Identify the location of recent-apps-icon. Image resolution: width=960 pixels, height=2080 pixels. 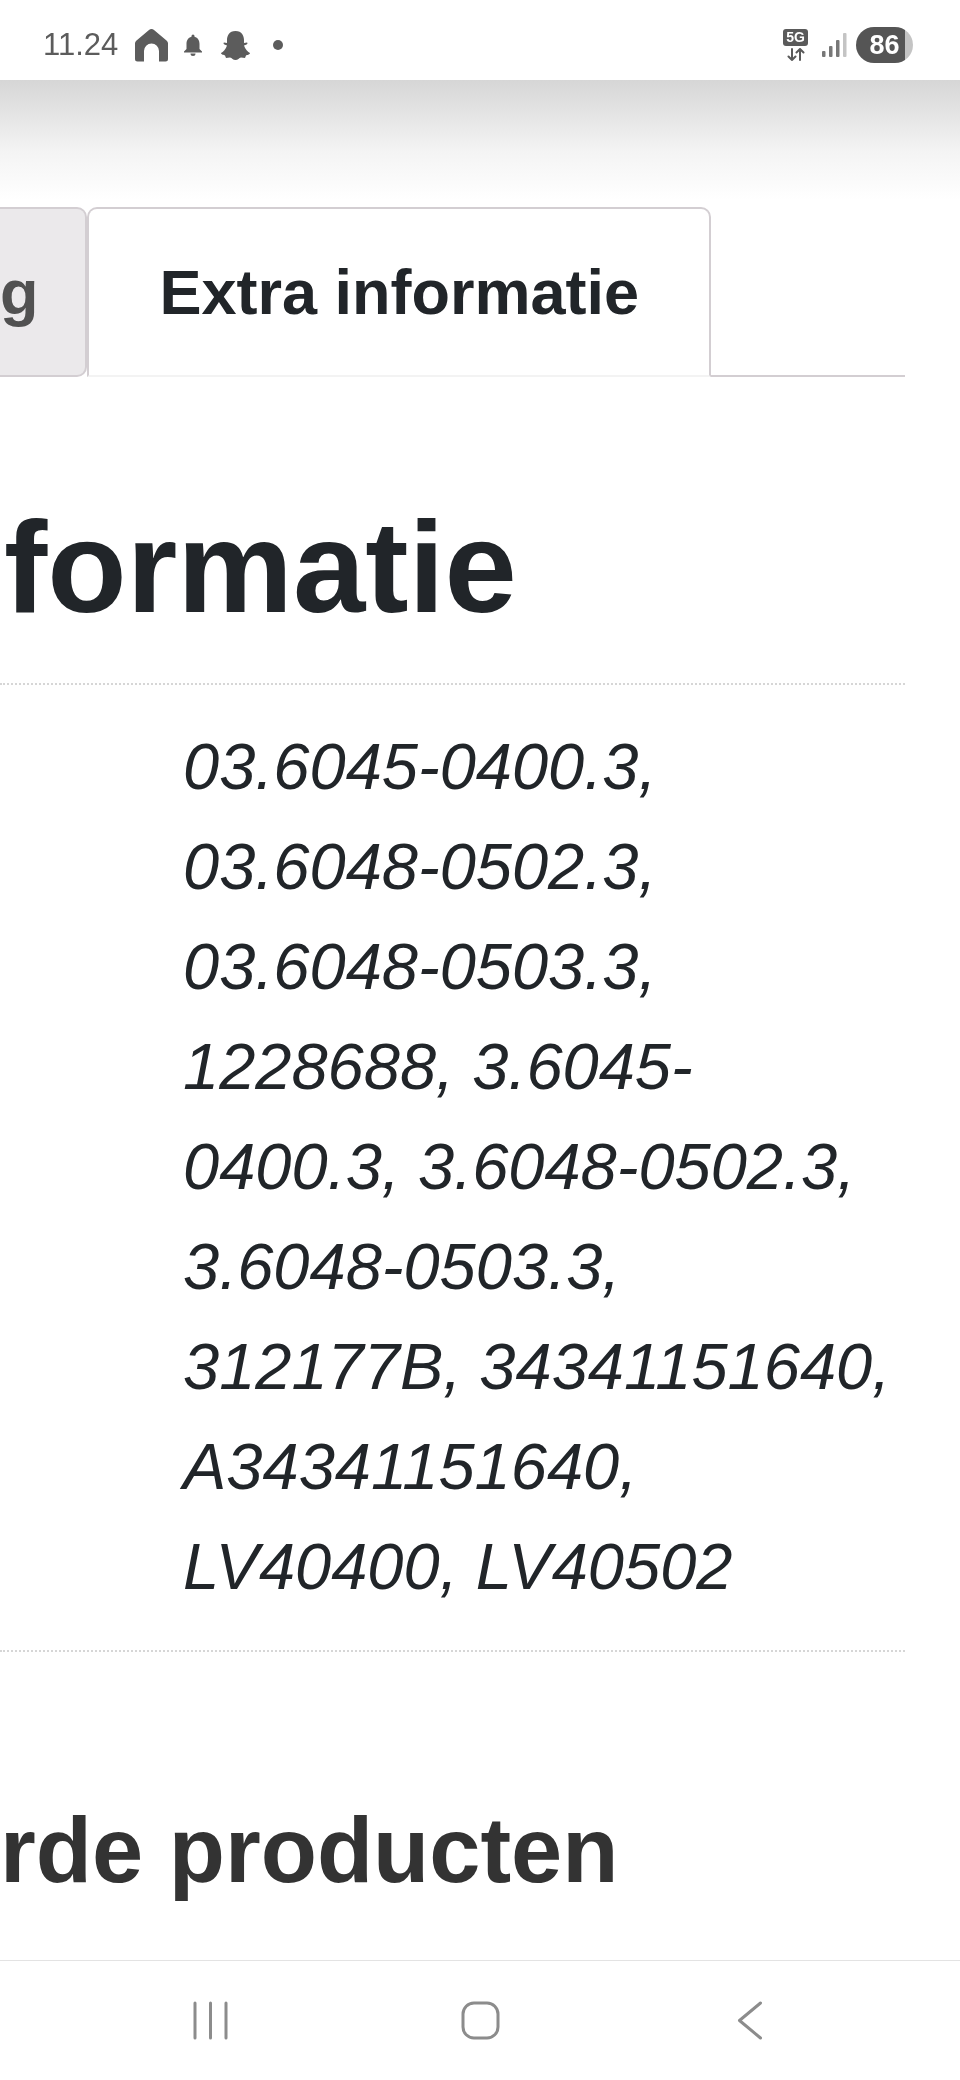
(210, 2020).